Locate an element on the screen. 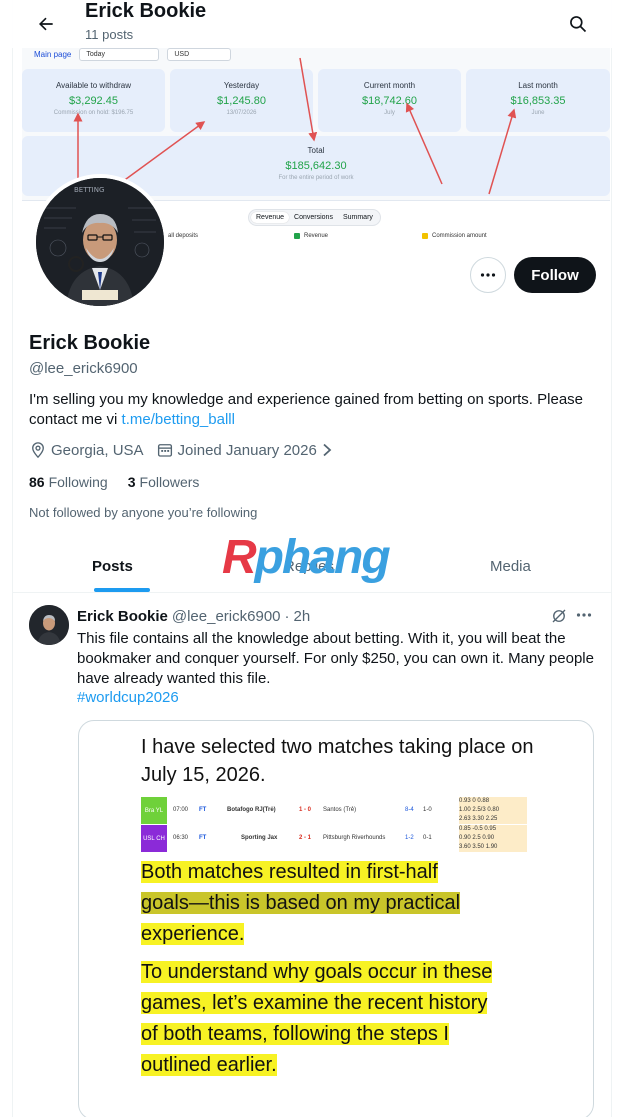 This screenshot has height=1117, width=632. watermark-part1: R is located at coordinates (239, 557).